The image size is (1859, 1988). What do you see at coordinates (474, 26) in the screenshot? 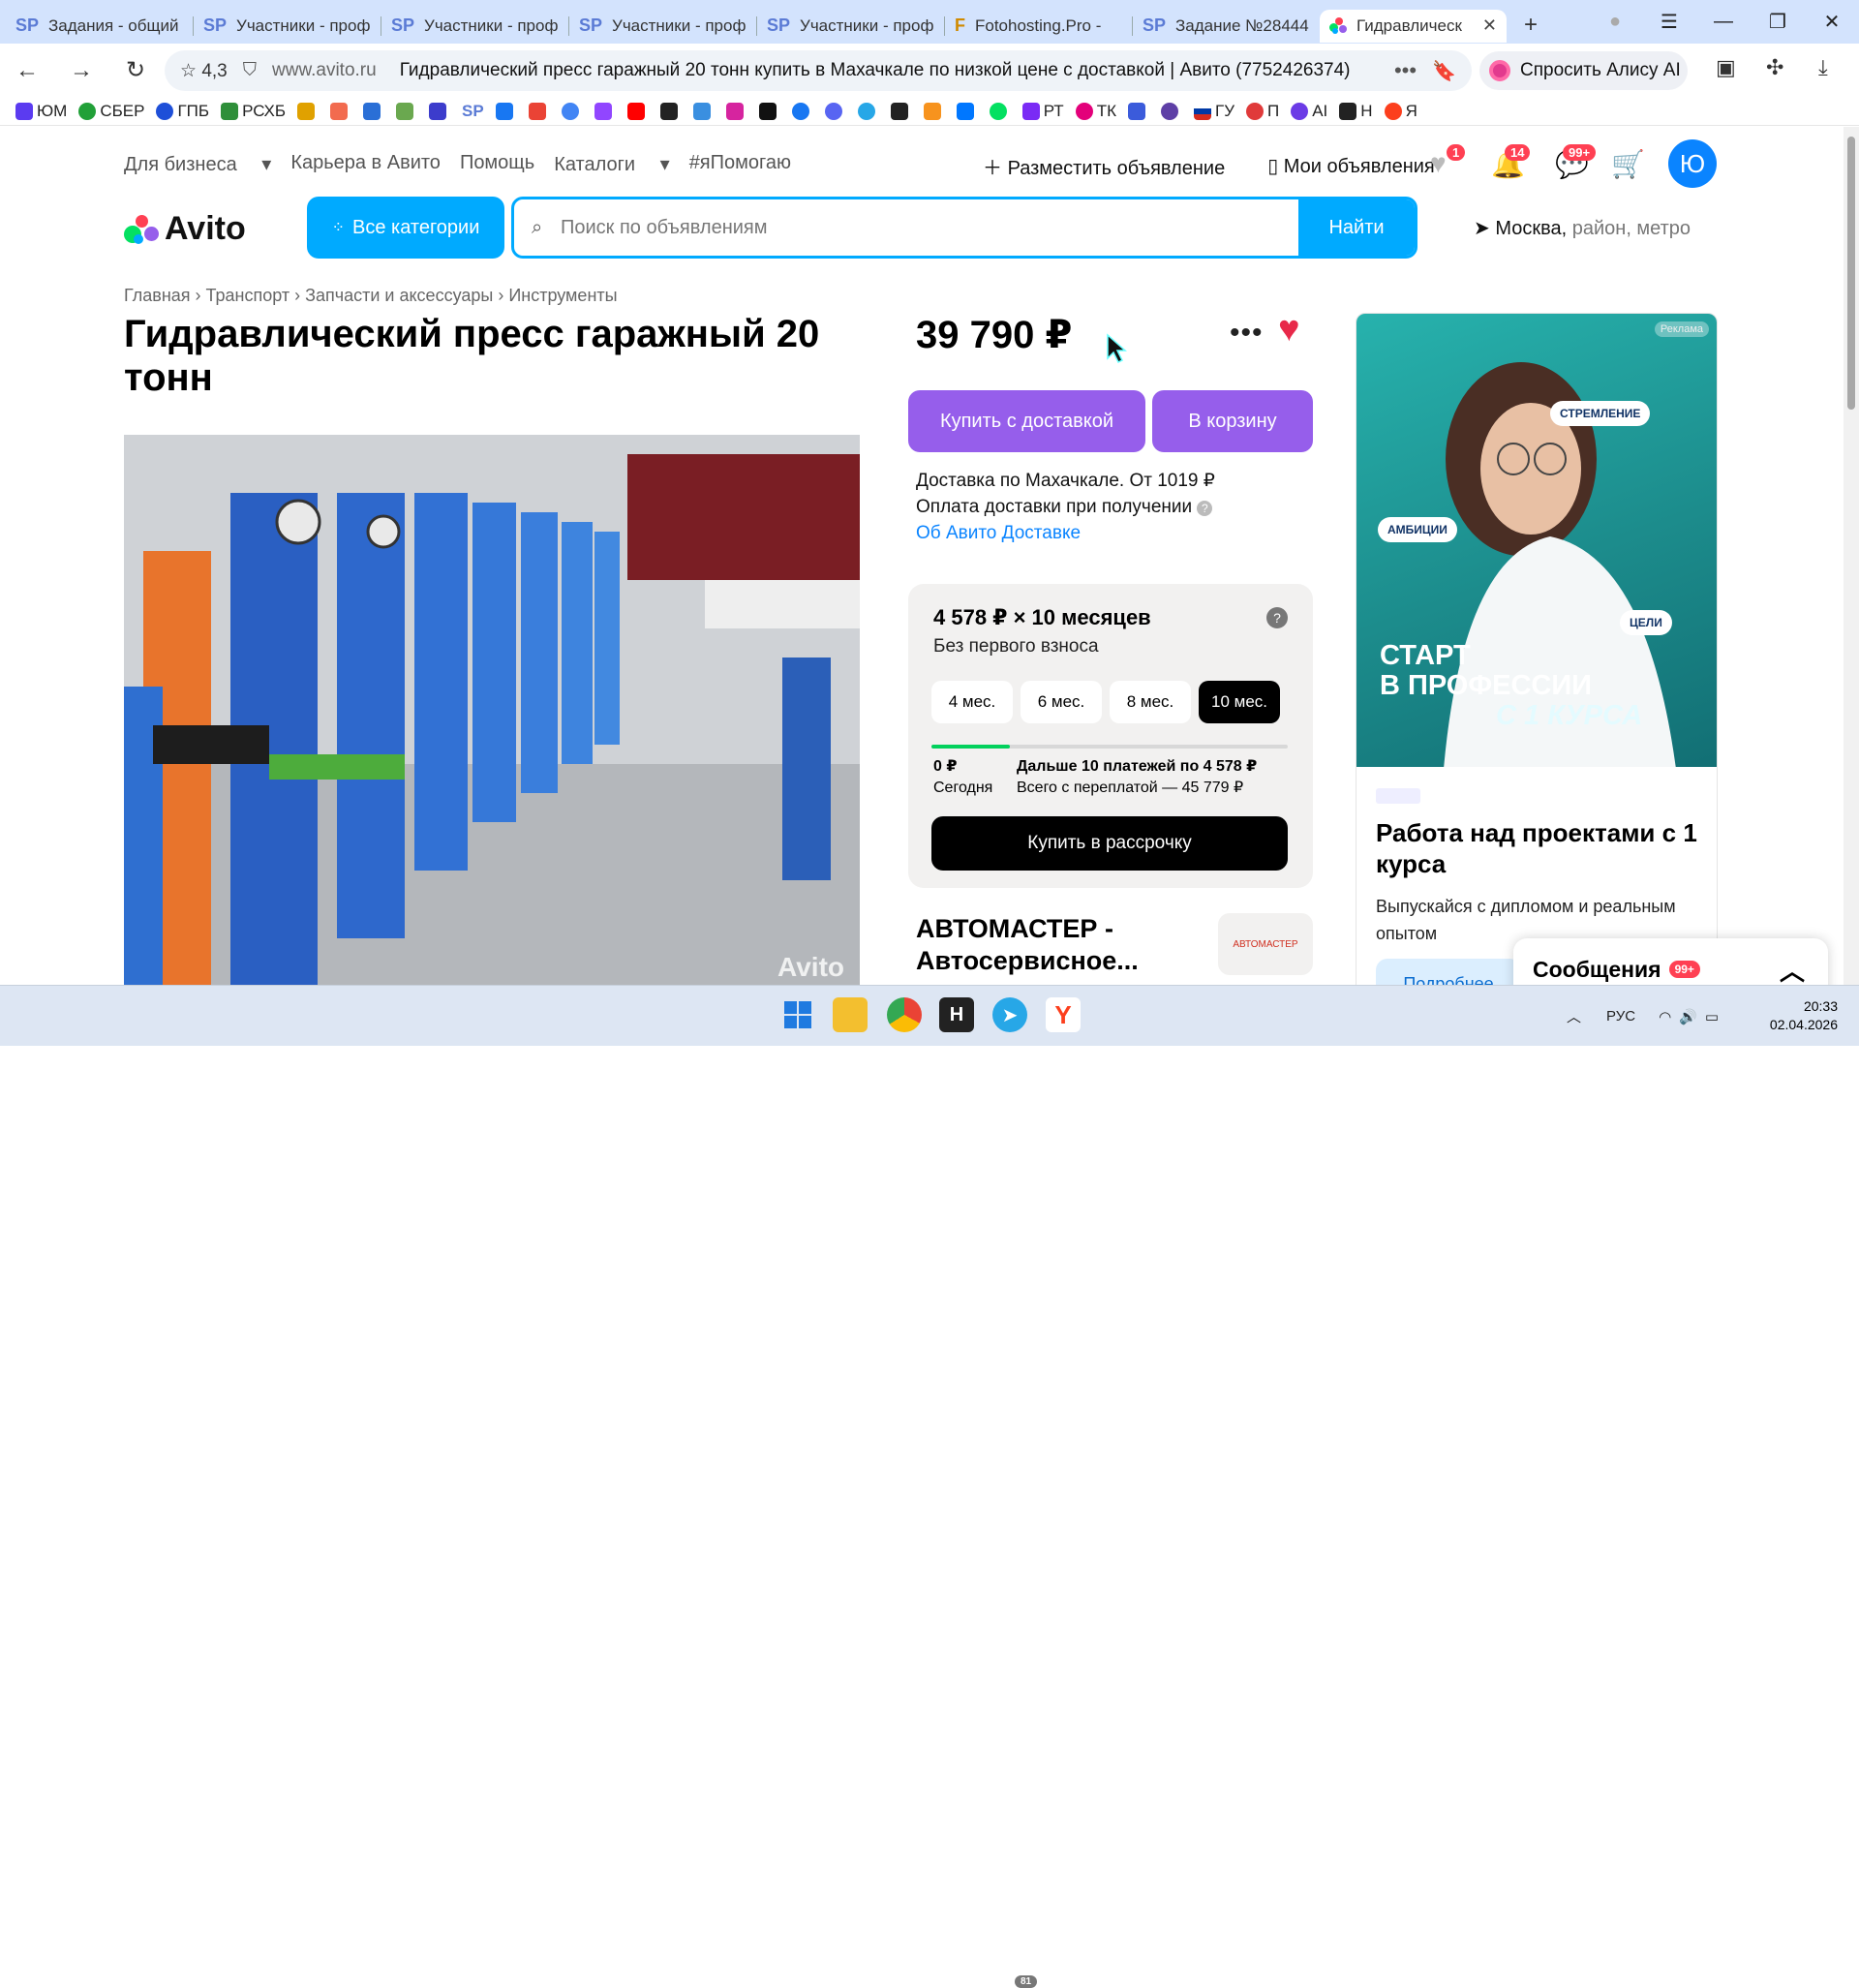
I see `tab-3: SP Участники - проф` at bounding box center [474, 26].